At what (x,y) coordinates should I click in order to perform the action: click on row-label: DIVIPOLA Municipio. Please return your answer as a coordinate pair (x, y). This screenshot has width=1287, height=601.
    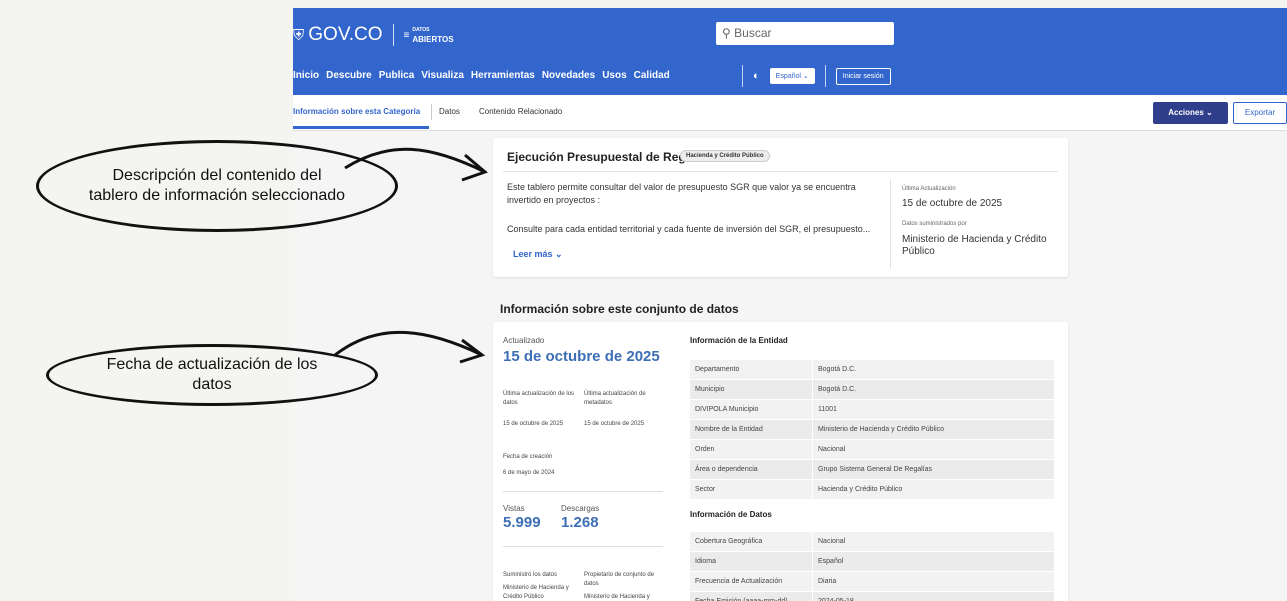
    Looking at the image, I should click on (751, 409).